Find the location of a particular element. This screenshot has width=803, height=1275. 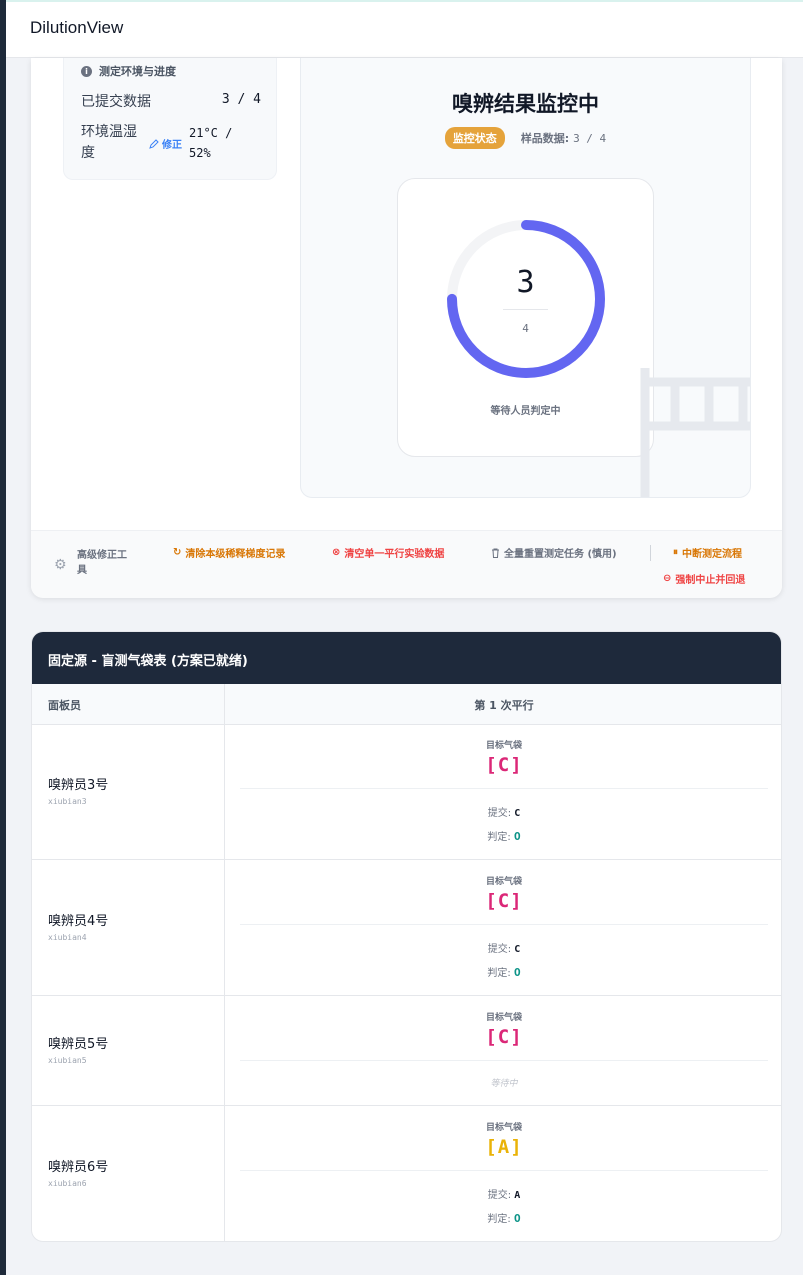

panelist-id: xiubian3 is located at coordinates (67, 801).